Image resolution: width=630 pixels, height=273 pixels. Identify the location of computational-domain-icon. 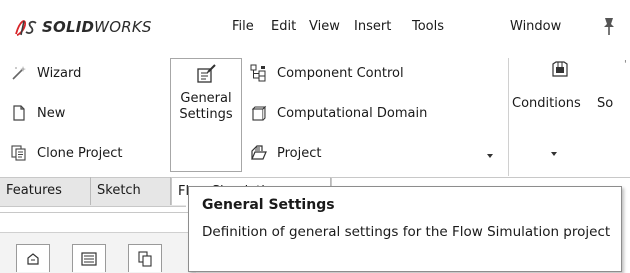
(259, 113).